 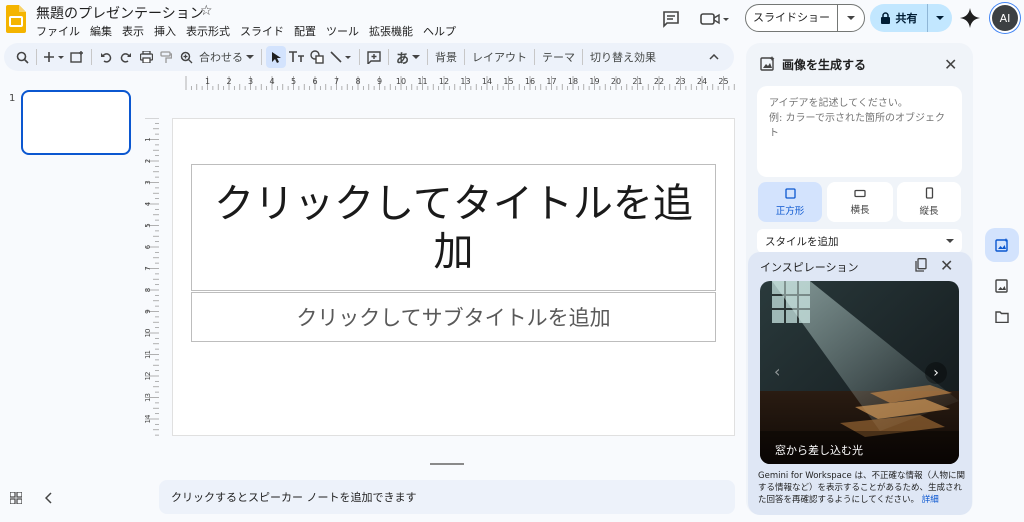 I want to click on details-link: 詳細, so click(x=930, y=500).